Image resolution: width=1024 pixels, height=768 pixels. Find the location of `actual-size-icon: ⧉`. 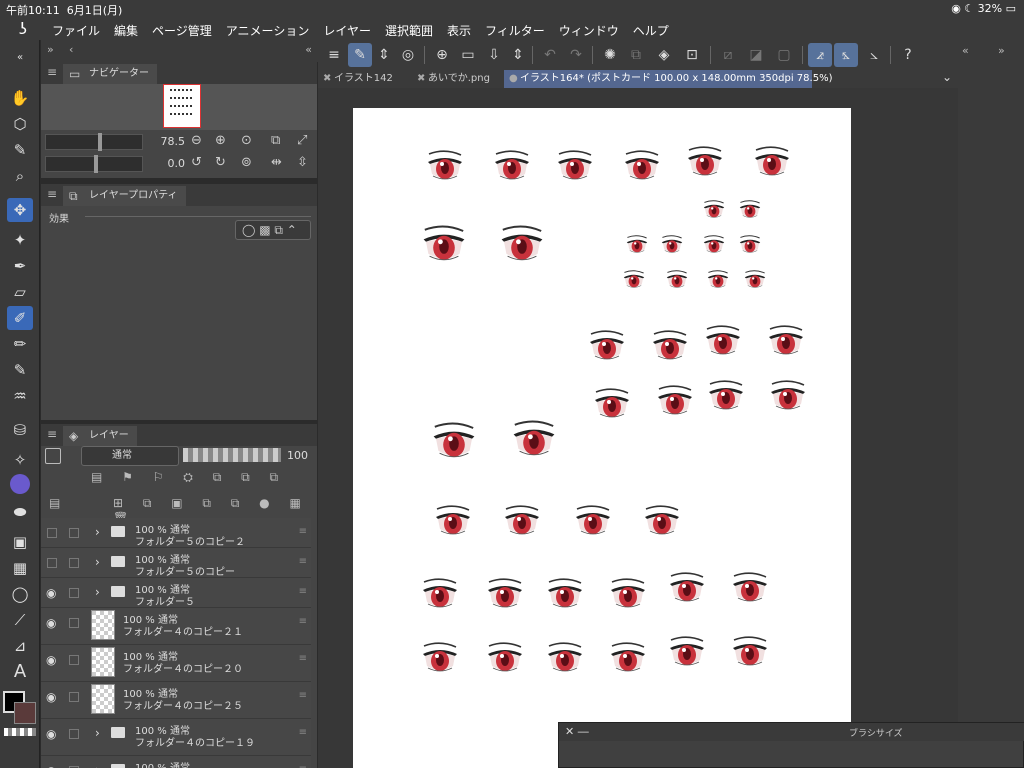

actual-size-icon: ⧉ is located at coordinates (275, 140).